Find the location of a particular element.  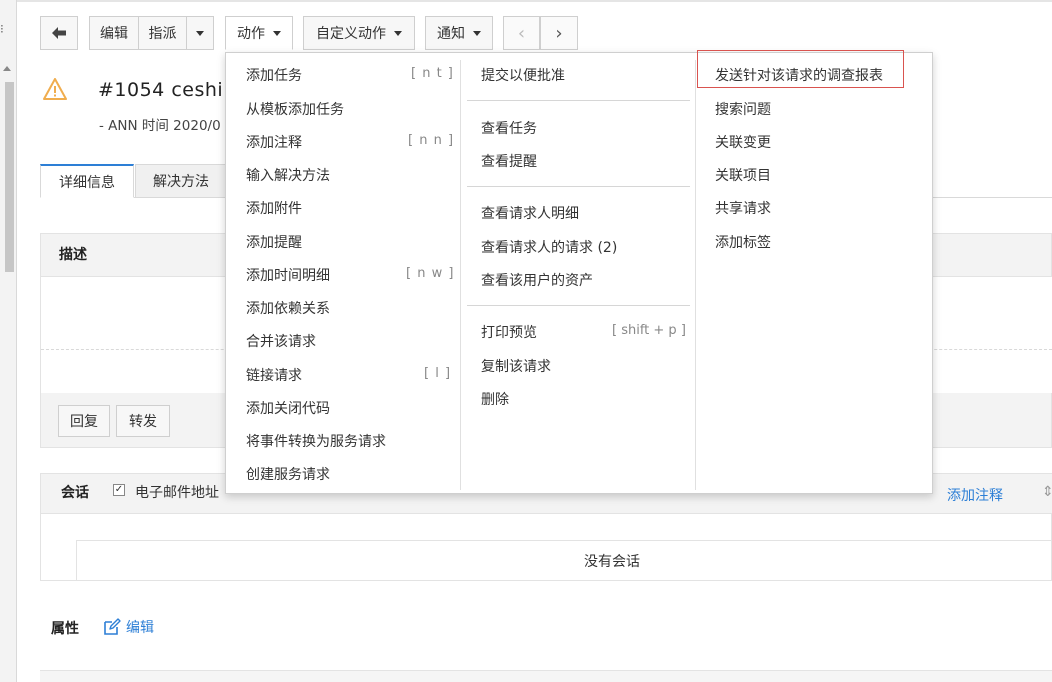

reply-button: 回复 is located at coordinates (84, 421).